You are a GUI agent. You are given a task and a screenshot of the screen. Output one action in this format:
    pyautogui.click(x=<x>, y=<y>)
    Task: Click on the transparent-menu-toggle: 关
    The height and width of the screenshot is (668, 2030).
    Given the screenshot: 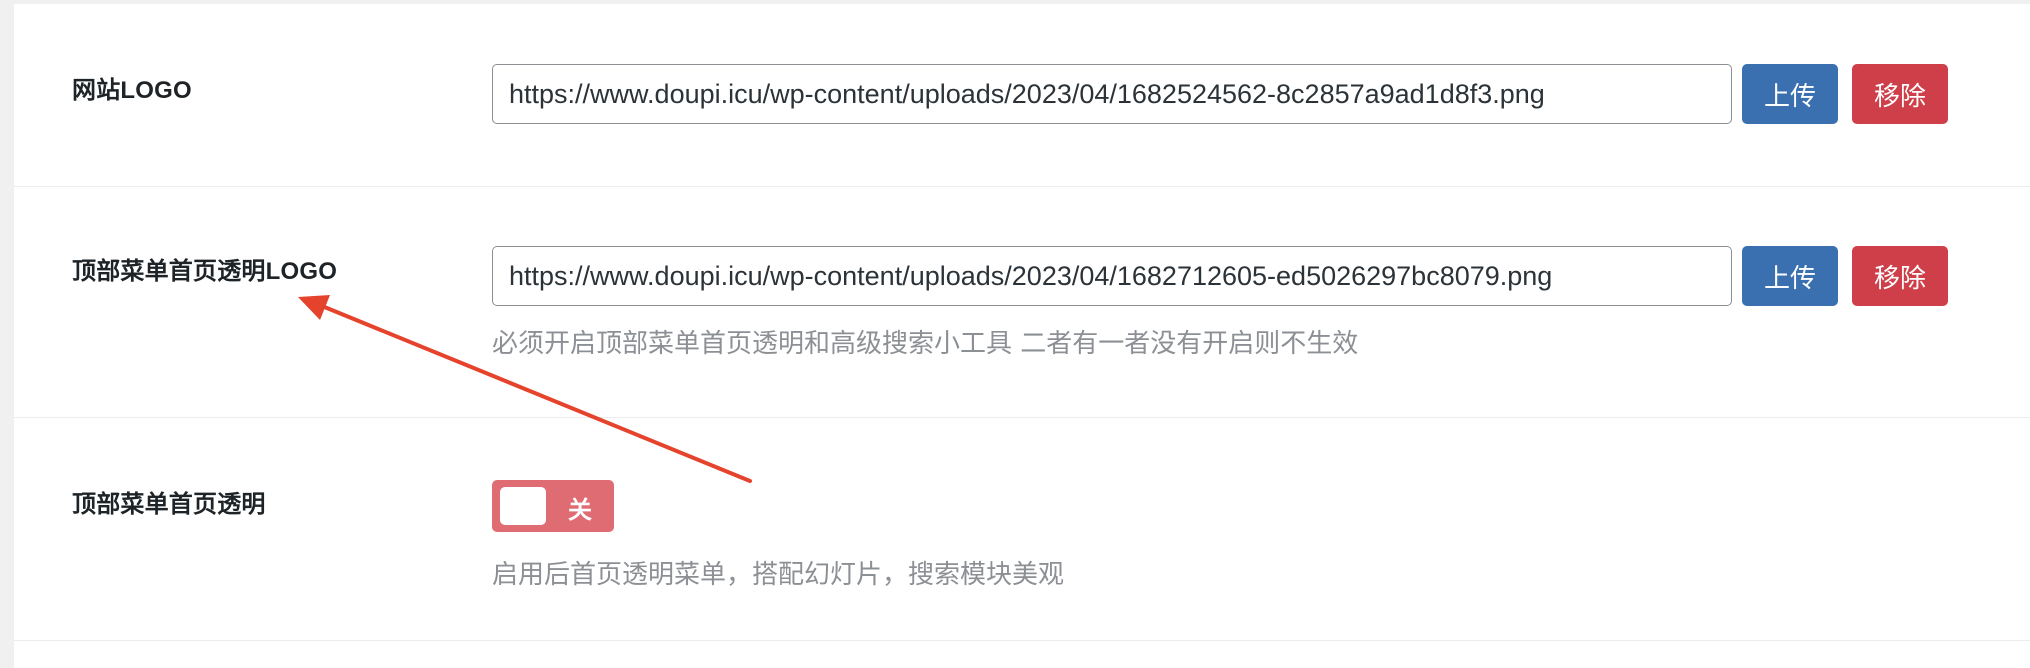 What is the action you would take?
    pyautogui.click(x=553, y=506)
    